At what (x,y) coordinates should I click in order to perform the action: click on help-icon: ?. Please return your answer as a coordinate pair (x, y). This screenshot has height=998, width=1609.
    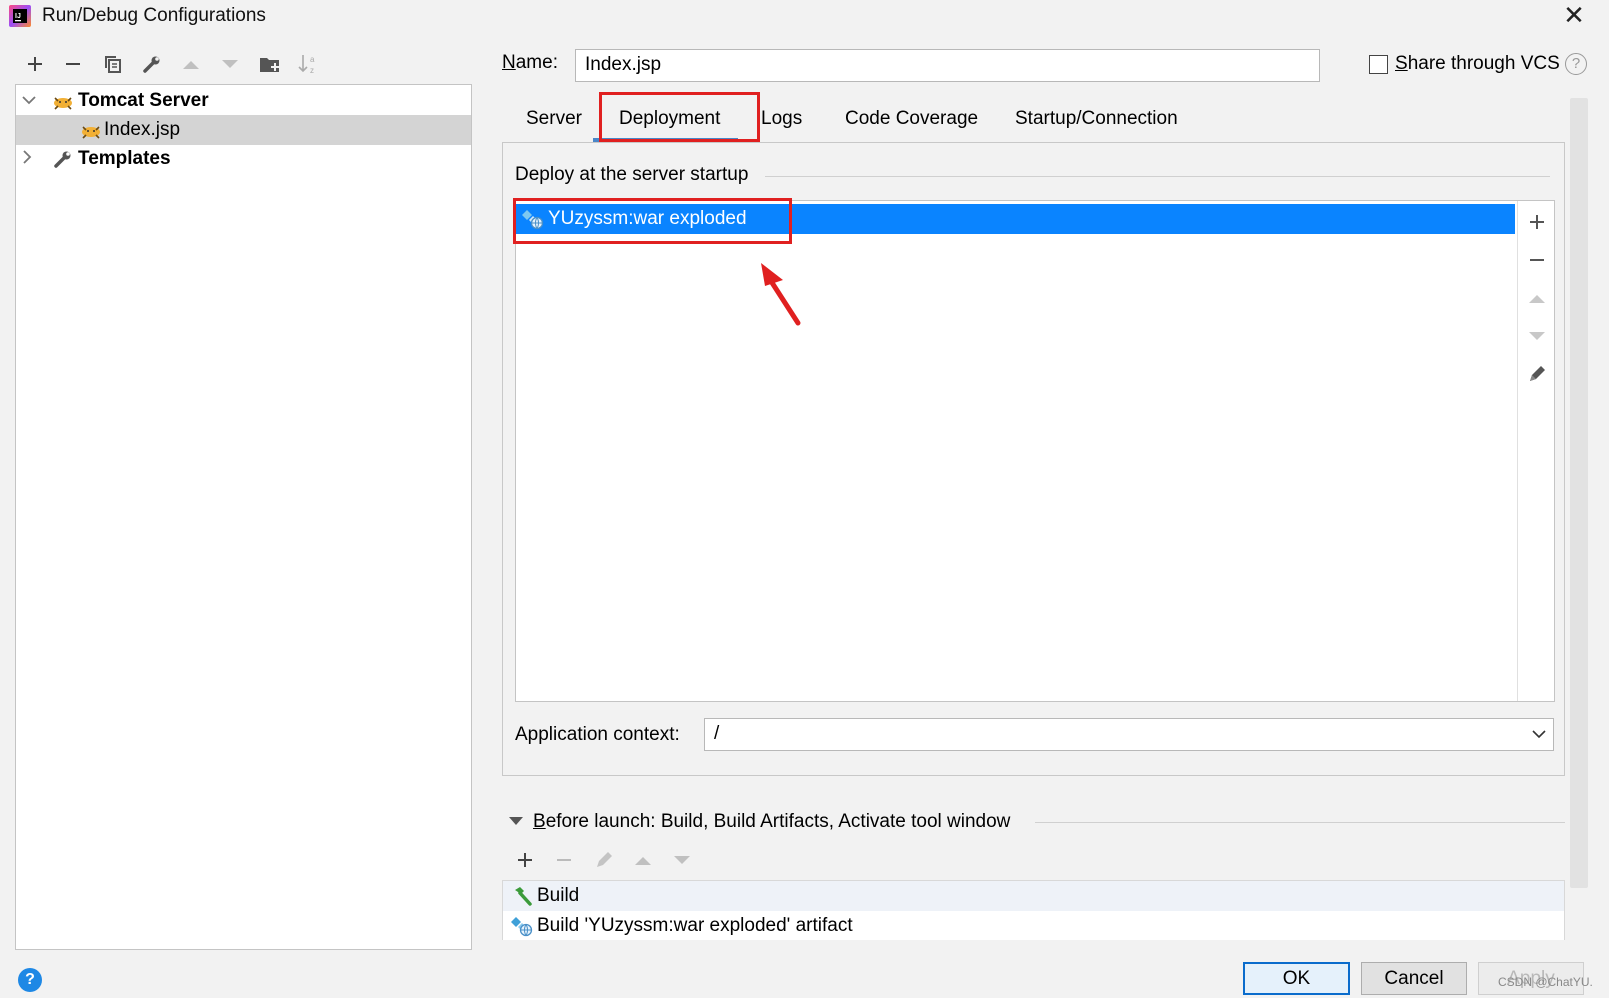
    Looking at the image, I should click on (1576, 64).